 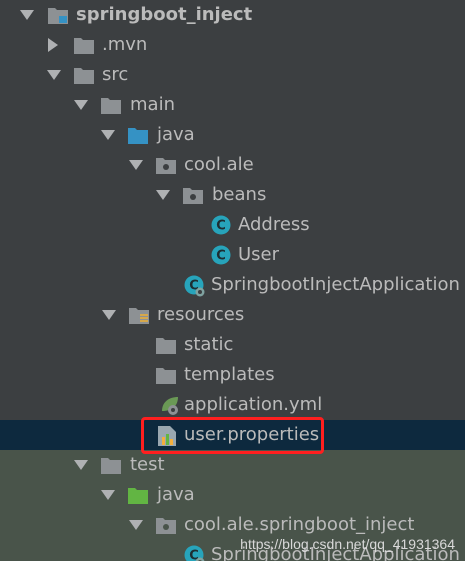 I want to click on tree-node-templates: templates, so click(x=232, y=375).